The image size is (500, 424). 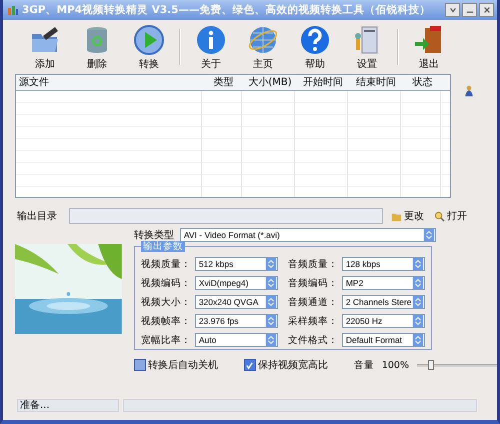 What do you see at coordinates (308, 235) in the screenshot?
I see `convert-type-dropdown: AVI - Video Format (*.avi)` at bounding box center [308, 235].